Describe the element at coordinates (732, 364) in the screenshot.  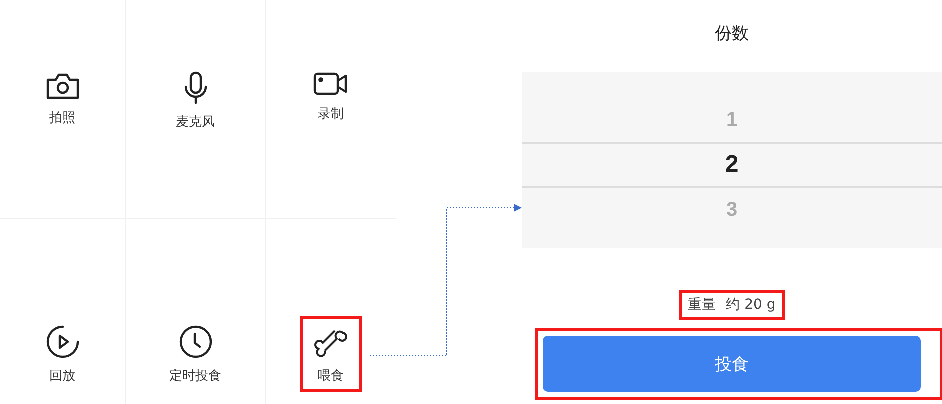
I see `feed-button: 投食` at that location.